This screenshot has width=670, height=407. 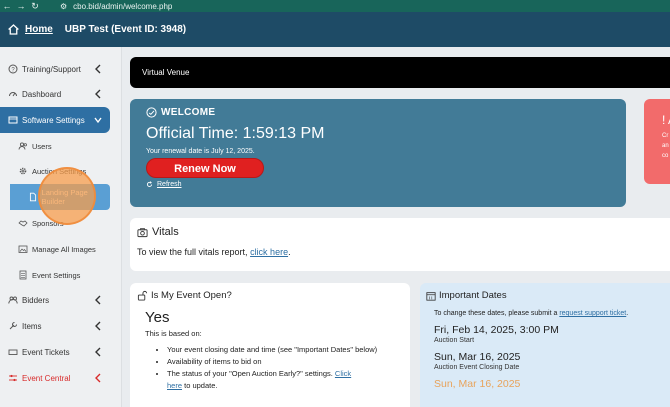 I want to click on sidebar-item-event-settings: Event Settings, so click(x=55, y=275).